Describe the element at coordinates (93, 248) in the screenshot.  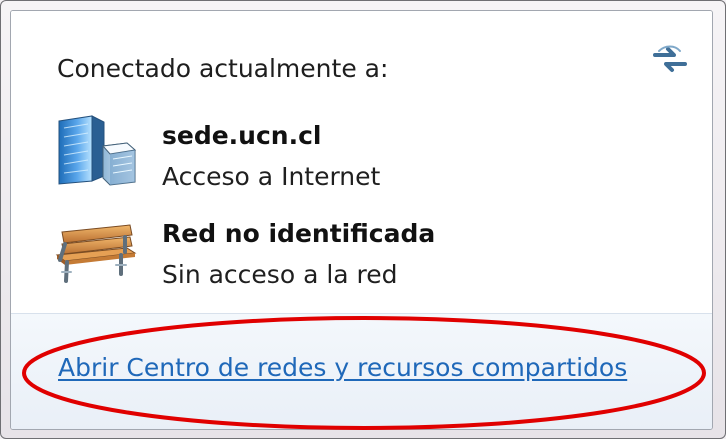
I see `bench-network-icon` at that location.